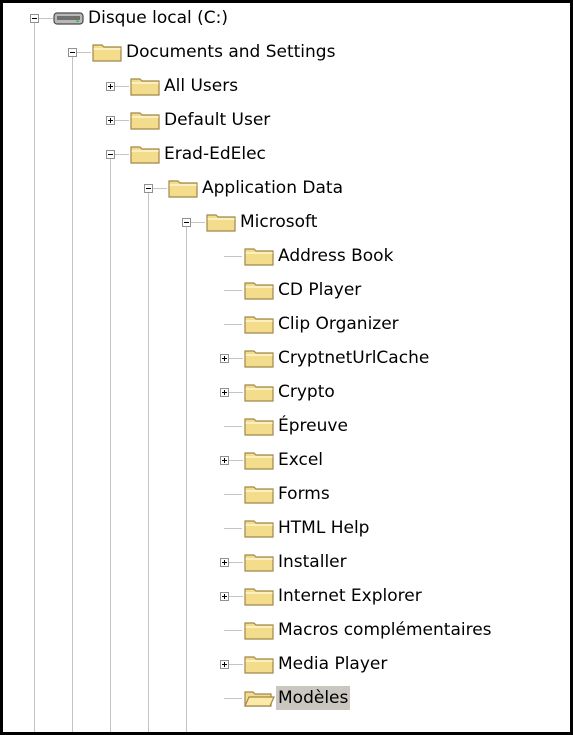  What do you see at coordinates (279, 222) in the screenshot?
I see `tree-item-label: Microsoft` at bounding box center [279, 222].